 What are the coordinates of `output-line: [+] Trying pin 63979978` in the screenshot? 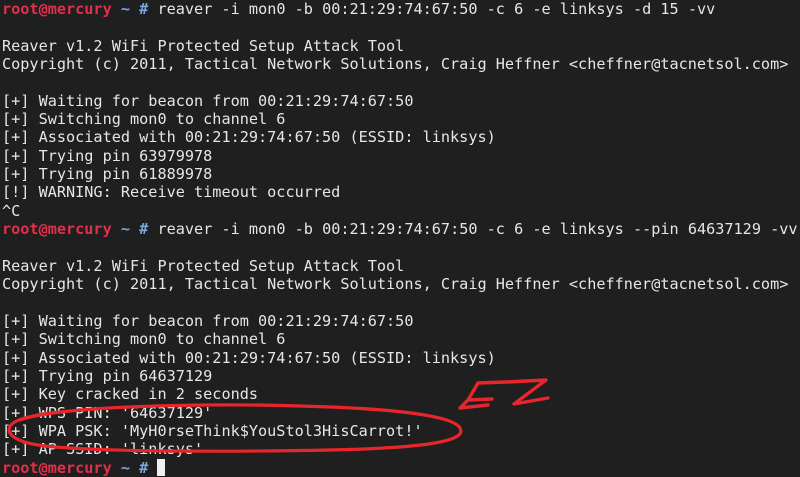 It's located at (107, 155).